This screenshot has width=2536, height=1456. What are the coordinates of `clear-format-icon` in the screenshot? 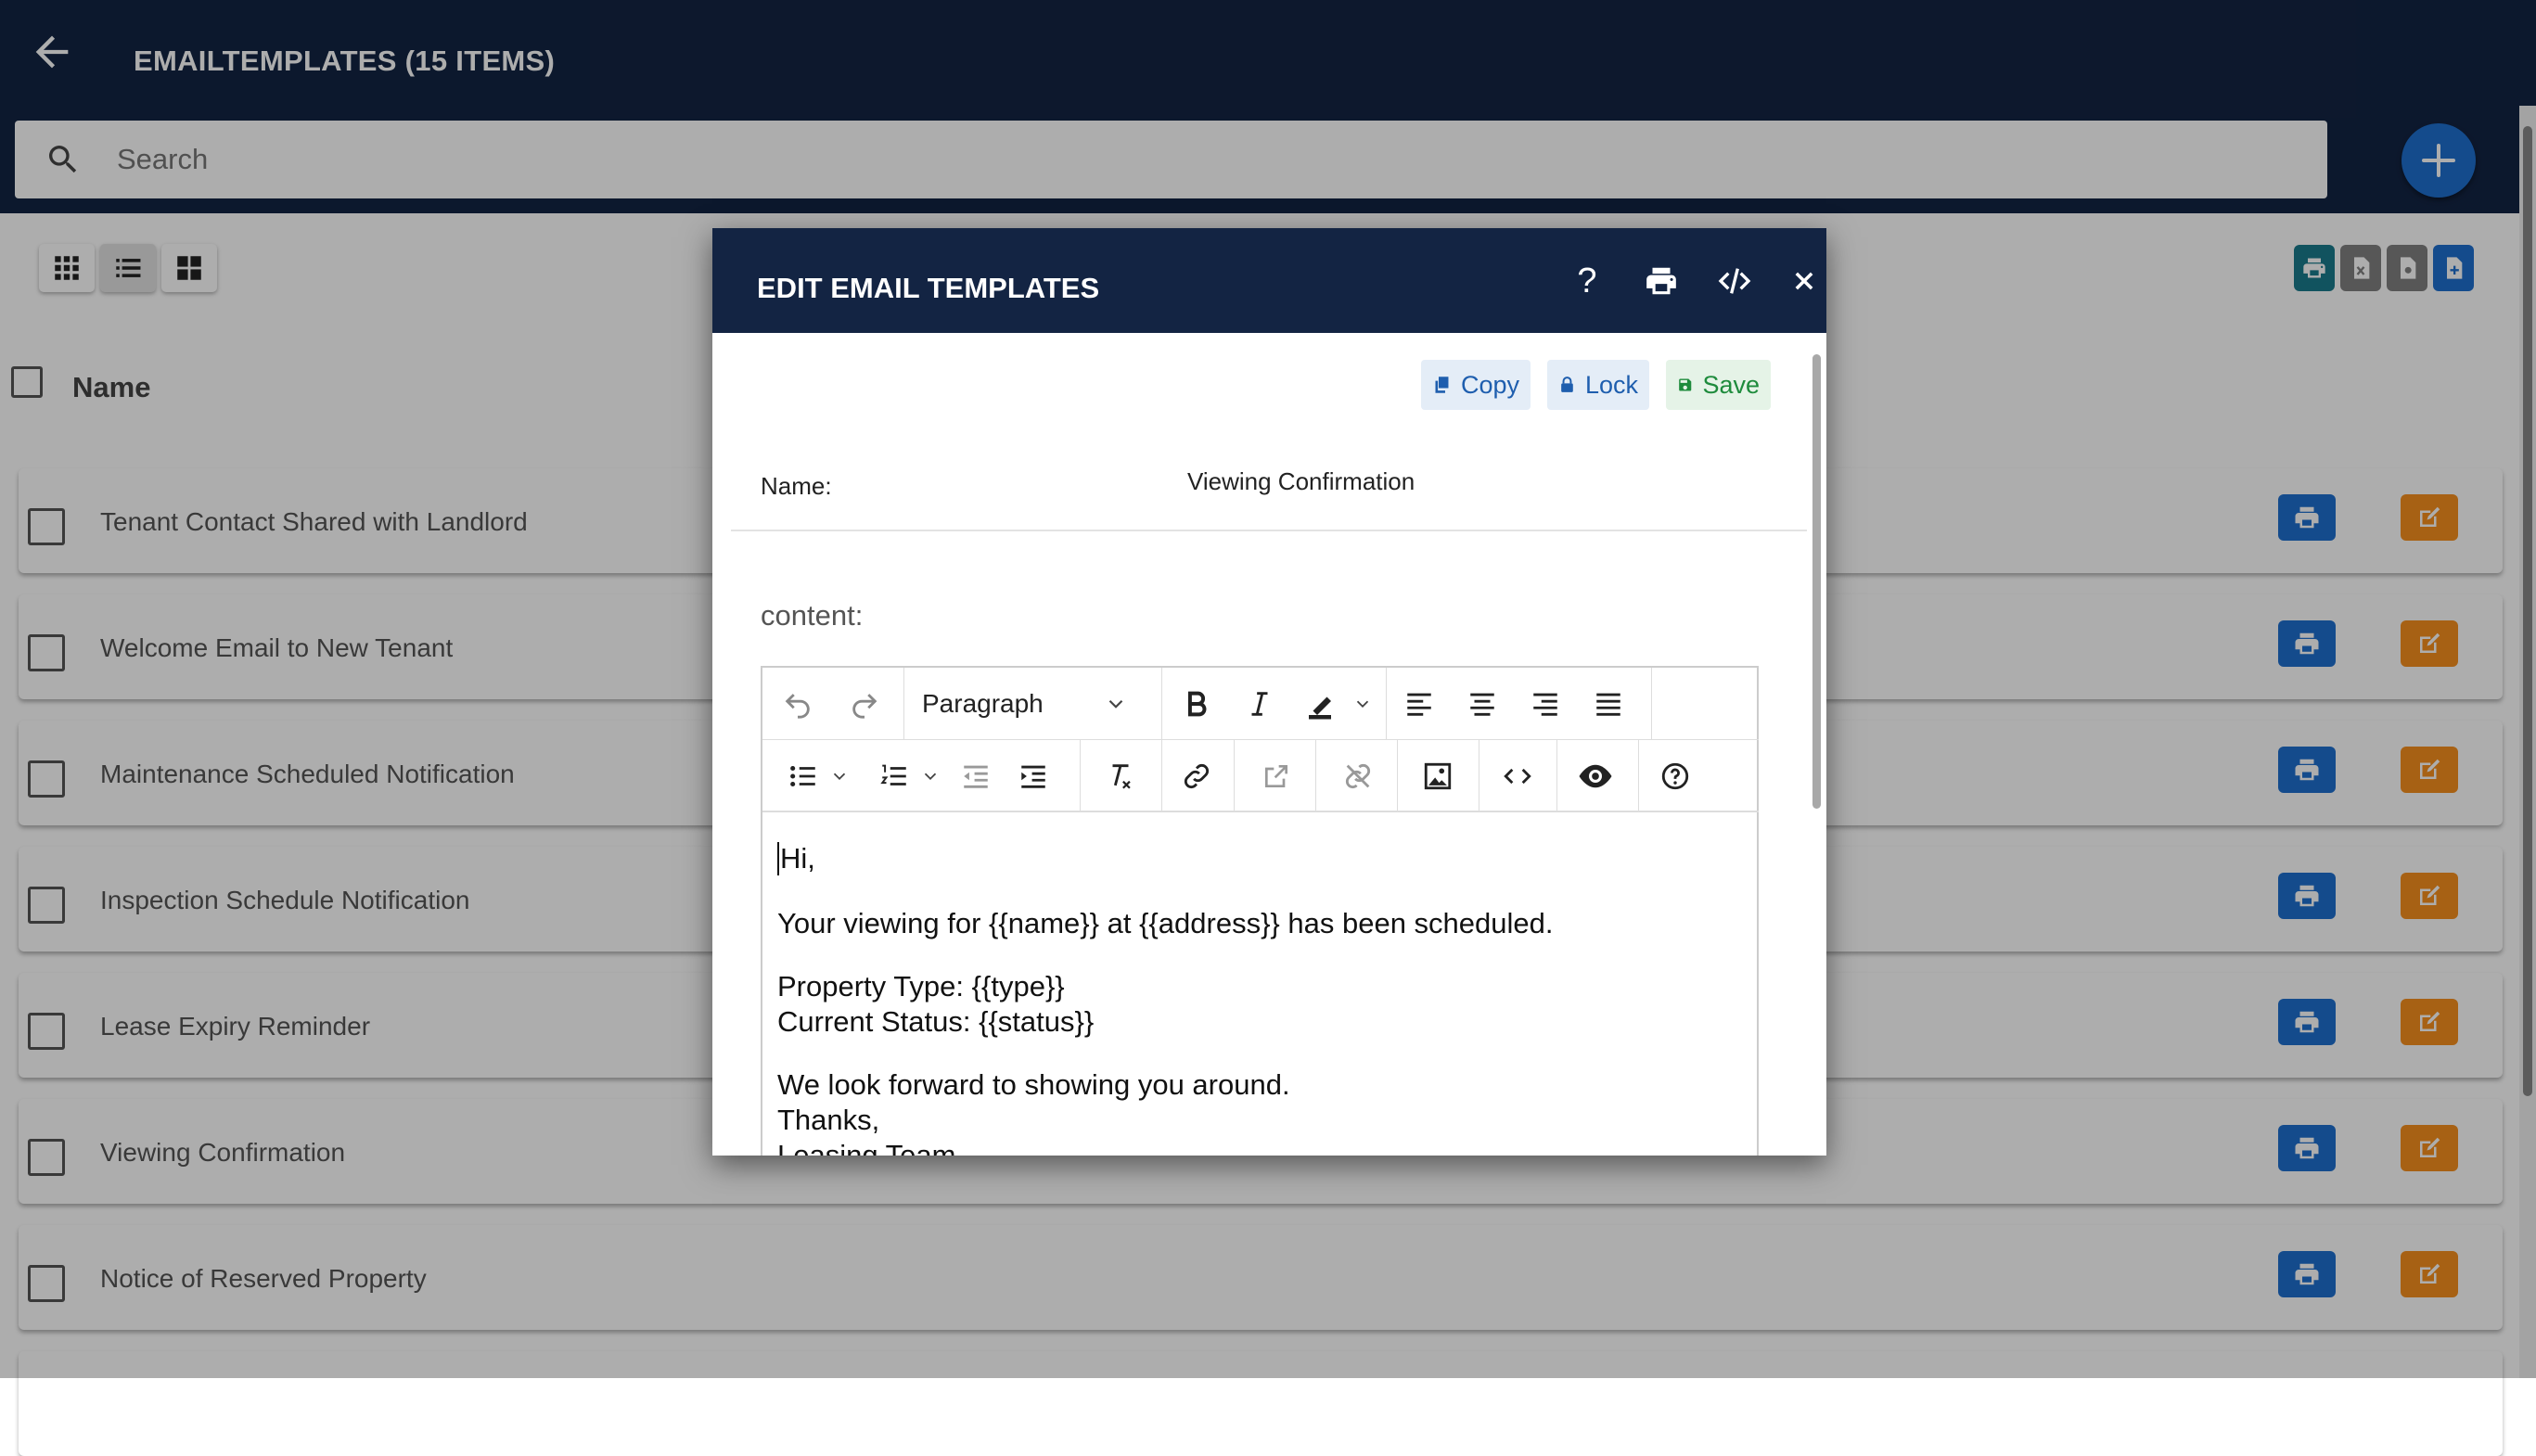 It's located at (1121, 776).